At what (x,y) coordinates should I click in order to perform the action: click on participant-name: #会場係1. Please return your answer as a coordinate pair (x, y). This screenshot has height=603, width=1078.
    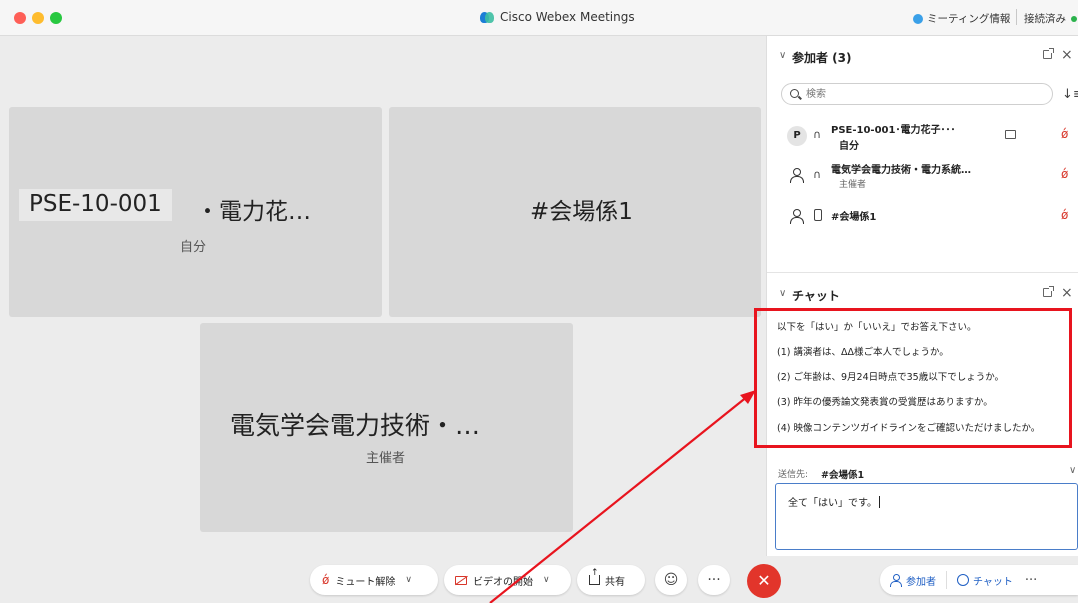
    Looking at the image, I should click on (854, 217).